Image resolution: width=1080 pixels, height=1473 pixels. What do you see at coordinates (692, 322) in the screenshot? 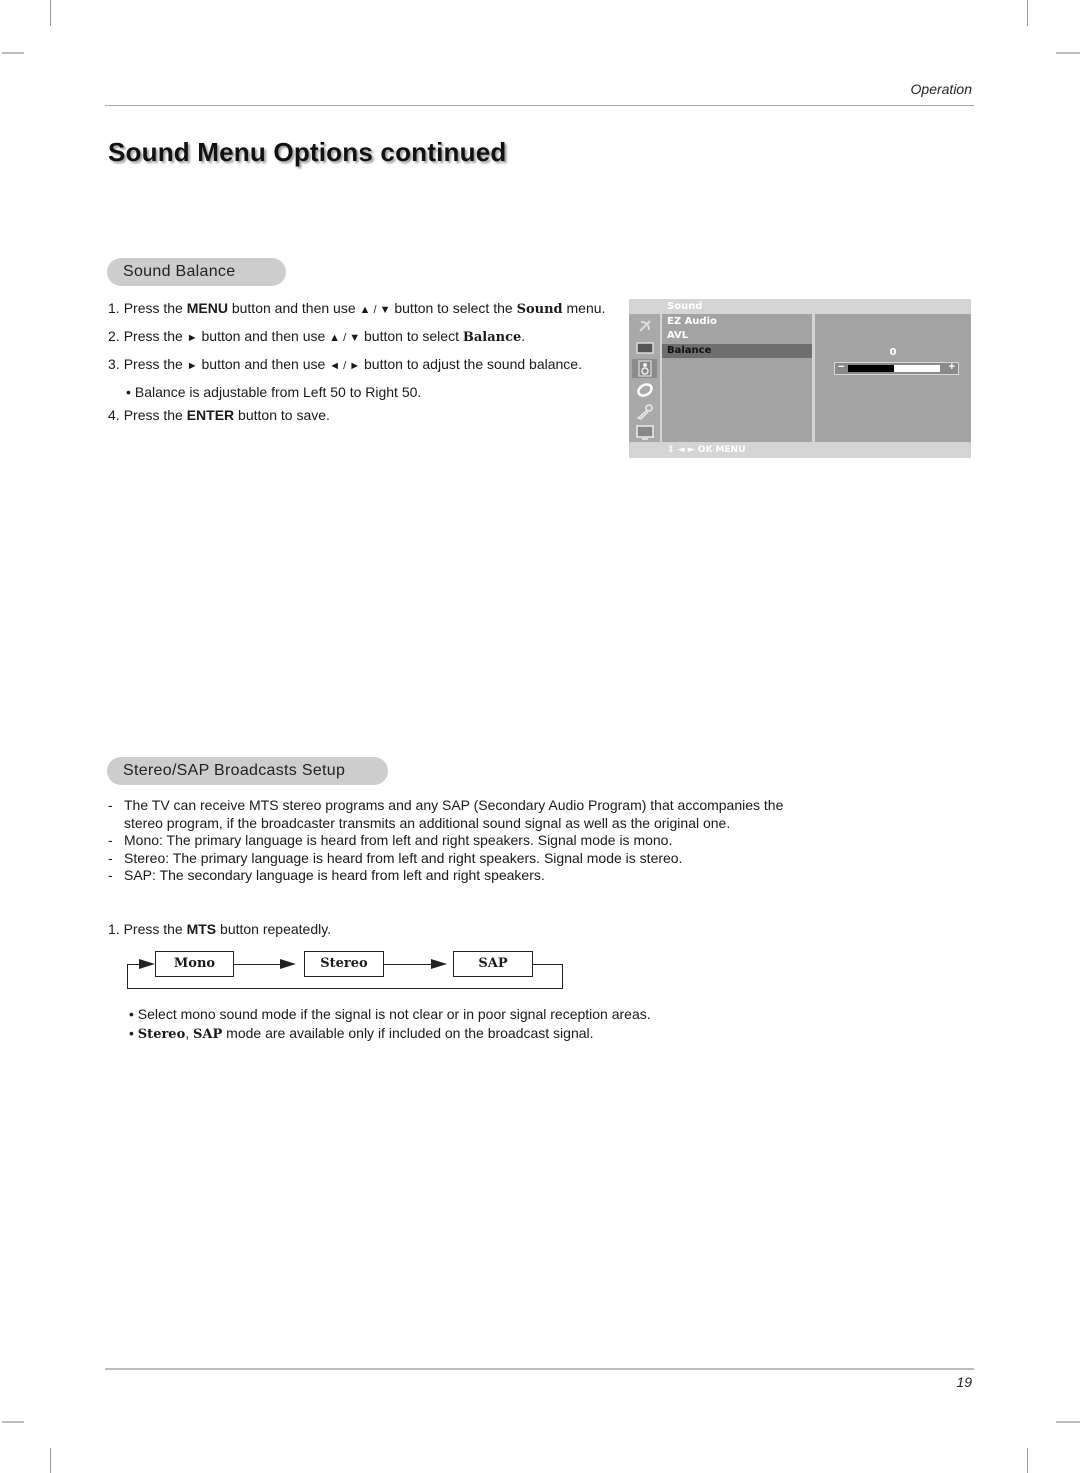
I see `osd-item-ez-audio: EZ Audio` at bounding box center [692, 322].